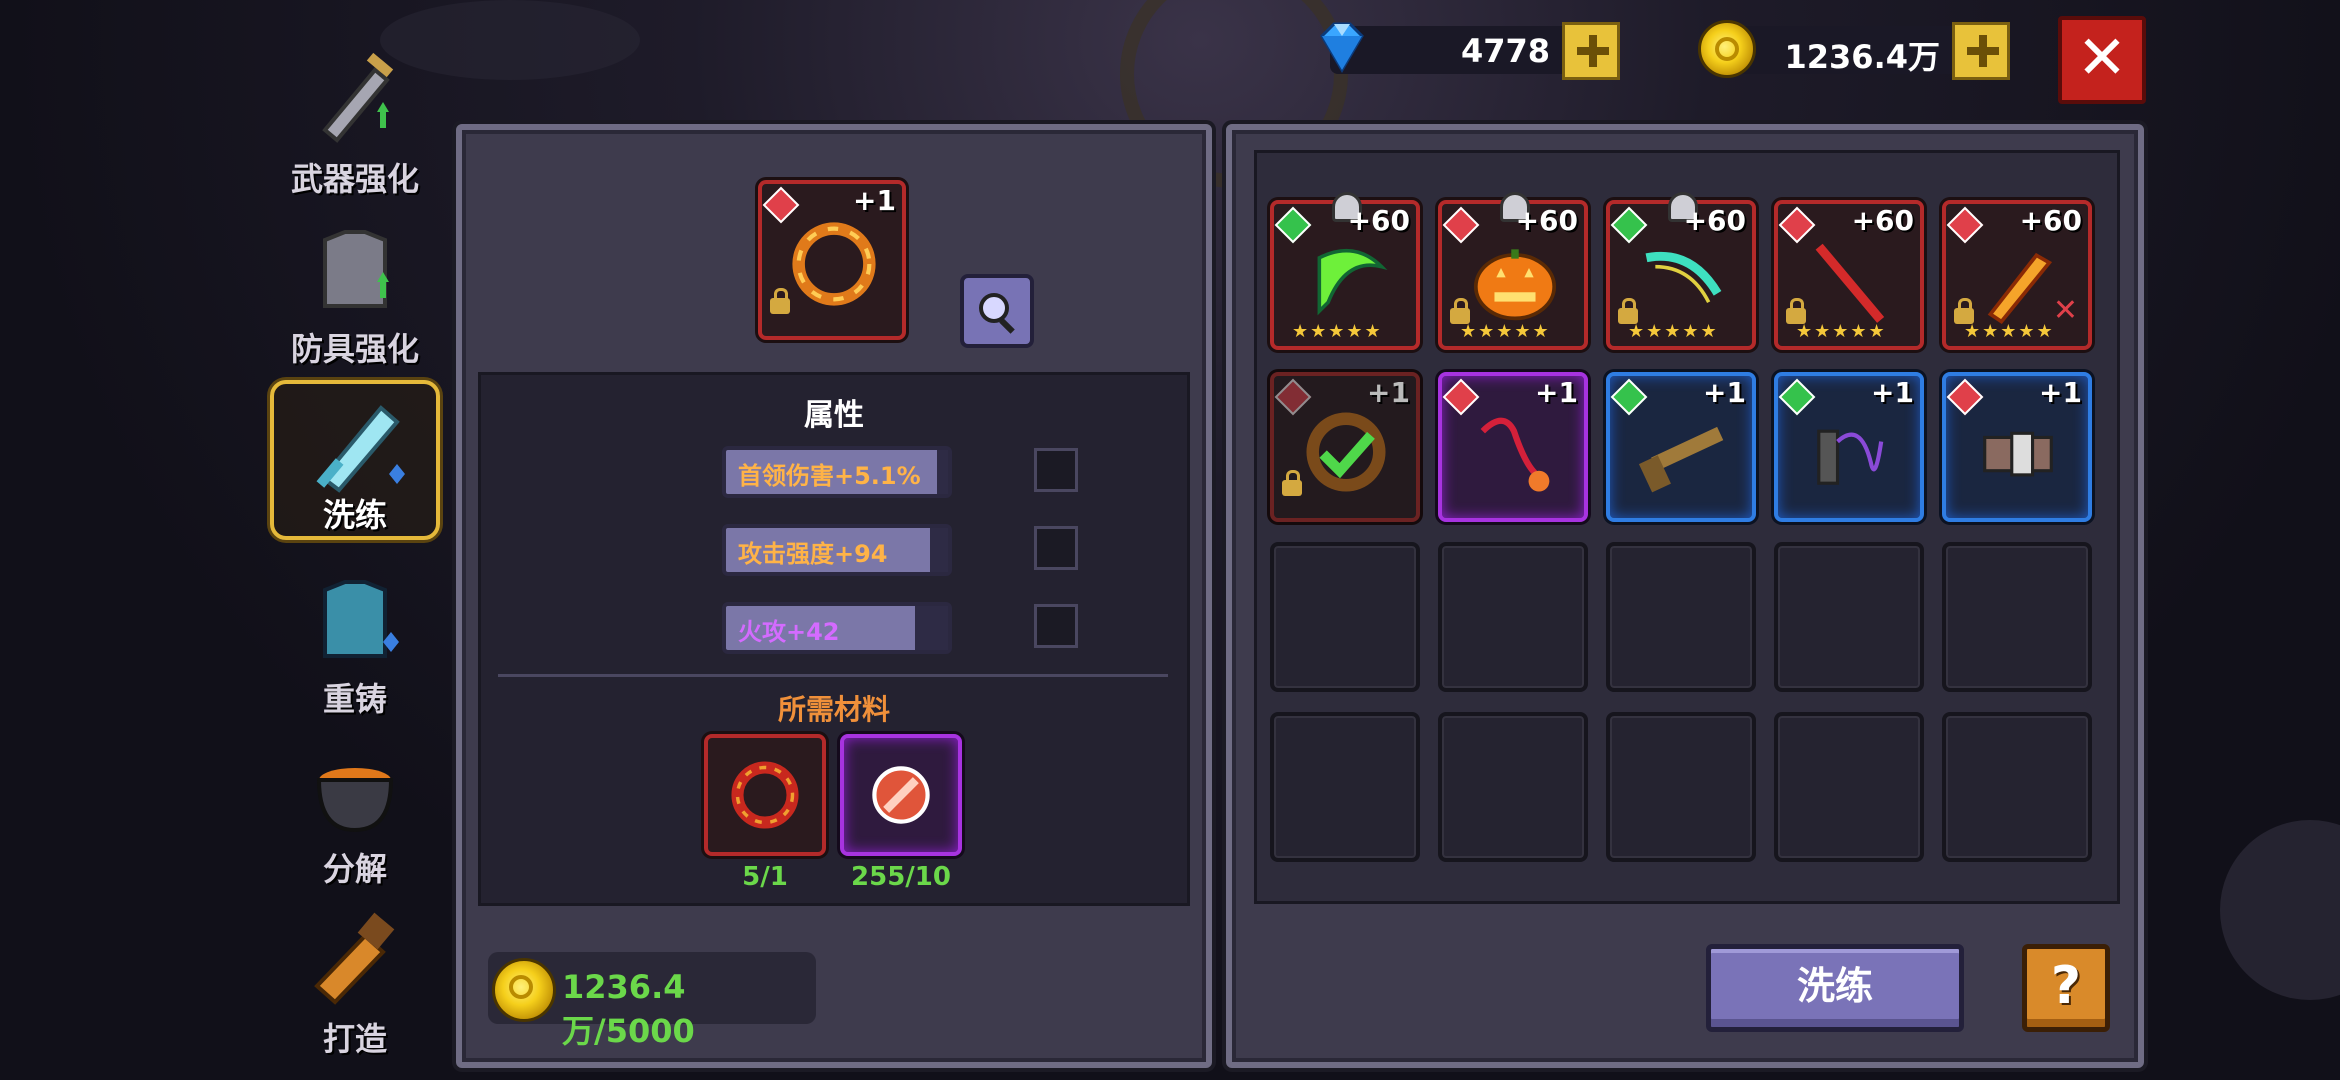  I want to click on attributes-title: 属性, so click(834, 415).